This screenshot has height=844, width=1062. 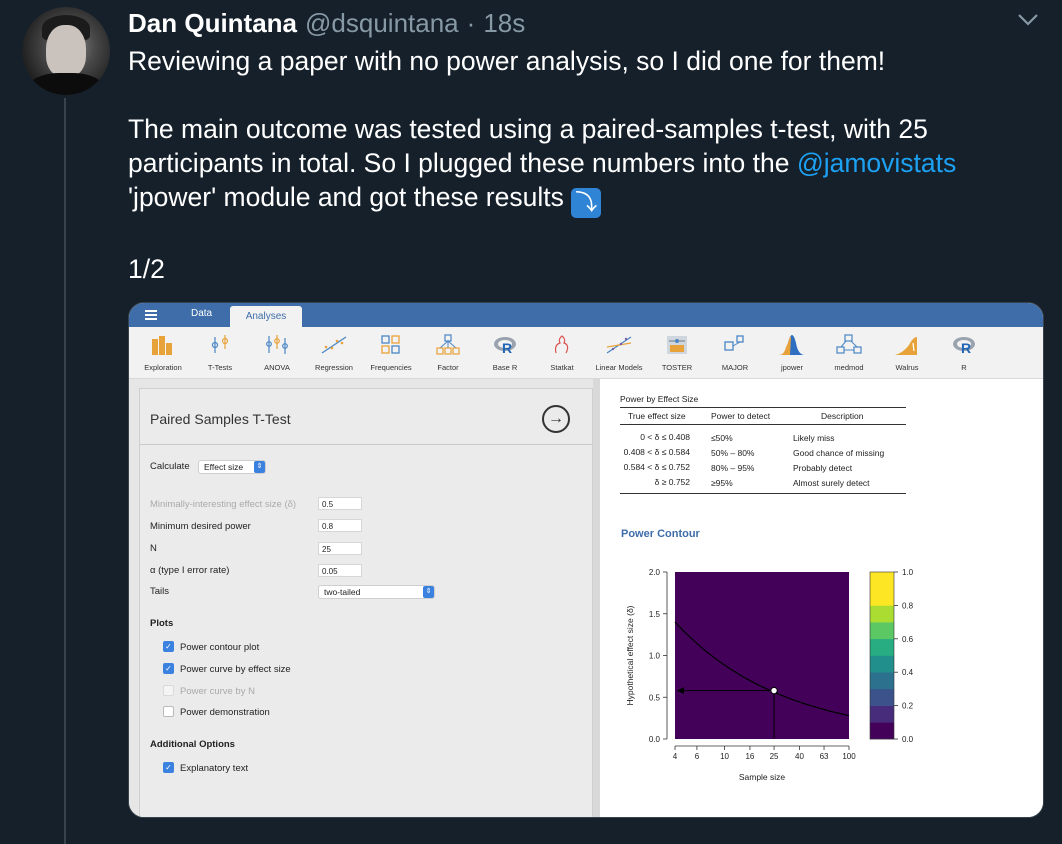 I want to click on calculate-select: Effect size ⇕, so click(x=232, y=467).